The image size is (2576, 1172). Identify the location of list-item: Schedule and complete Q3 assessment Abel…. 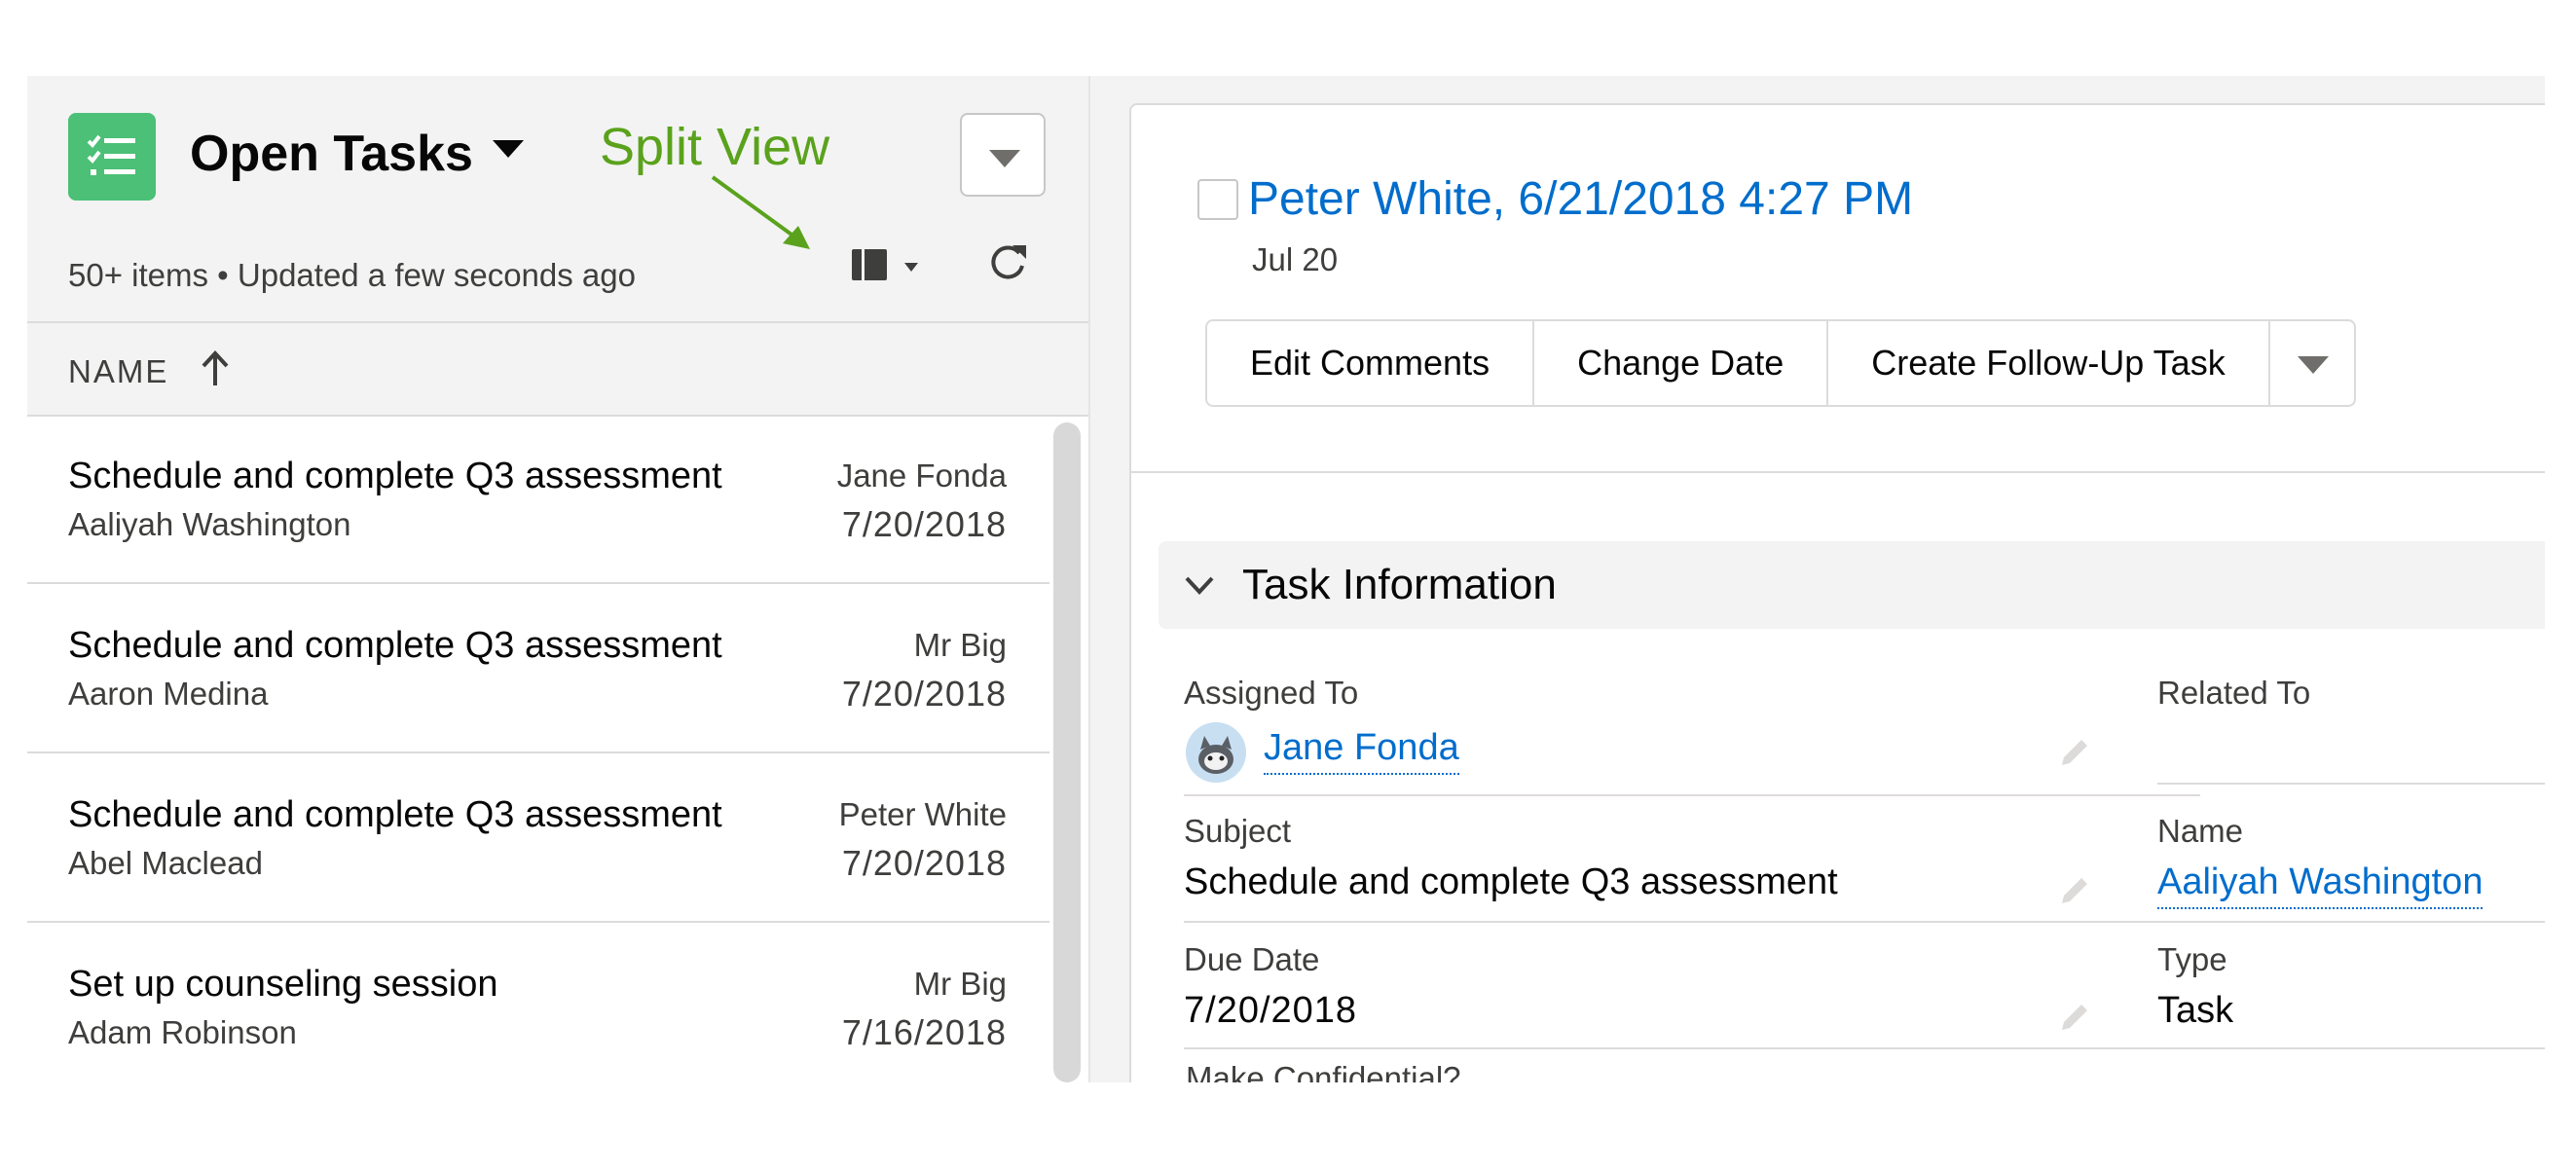
(538, 839).